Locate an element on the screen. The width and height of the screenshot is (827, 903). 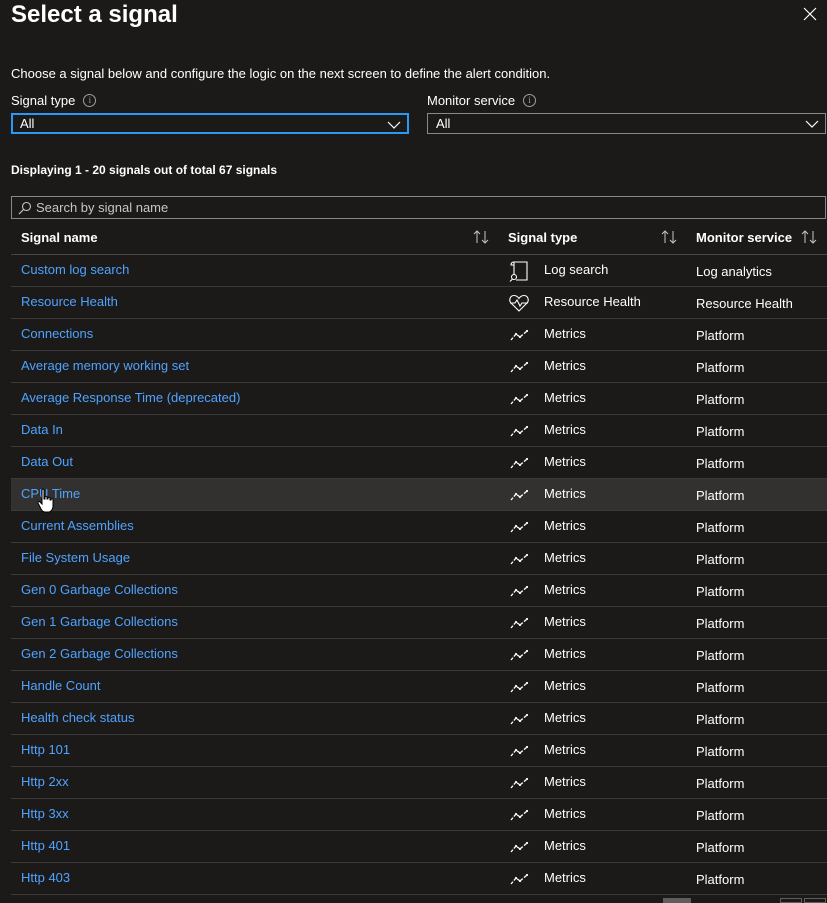
scrollbar-thumb is located at coordinates (677, 900).